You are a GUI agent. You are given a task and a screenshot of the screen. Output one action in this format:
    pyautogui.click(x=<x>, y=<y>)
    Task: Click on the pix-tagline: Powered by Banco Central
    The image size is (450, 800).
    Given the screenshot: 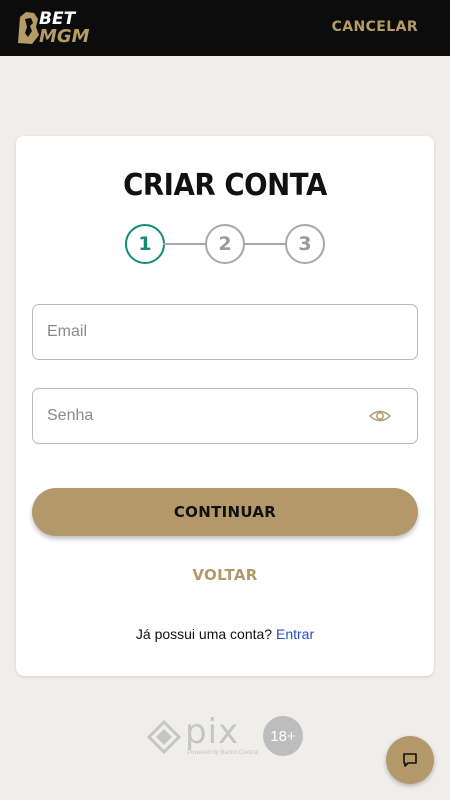 What is the action you would take?
    pyautogui.click(x=223, y=753)
    